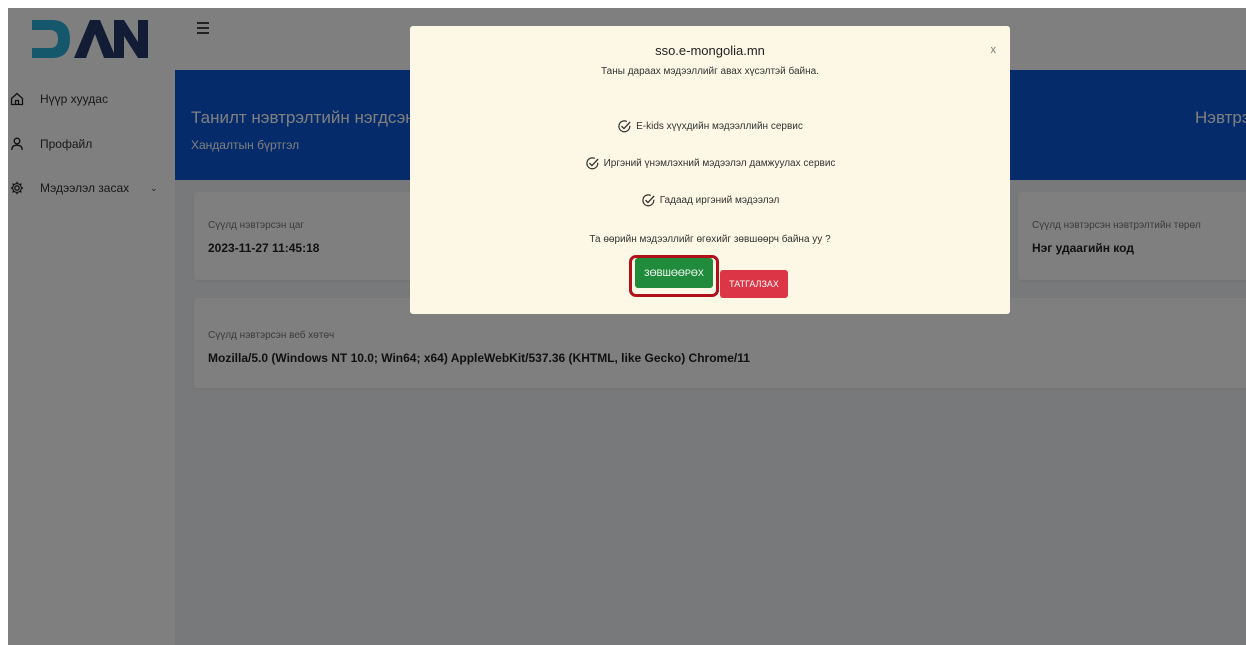 Image resolution: width=1246 pixels, height=645 pixels. I want to click on permission-label: Гадаад иргэний мэдээлэл, so click(719, 200).